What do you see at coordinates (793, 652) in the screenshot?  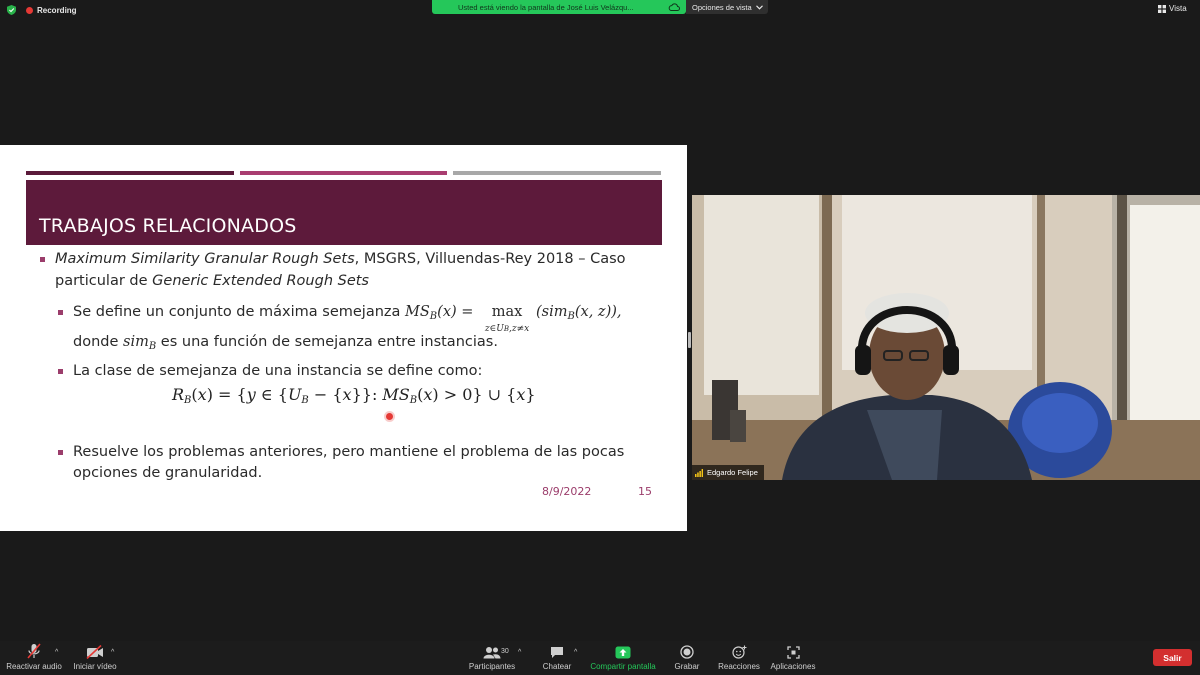 I see `apps-icon` at bounding box center [793, 652].